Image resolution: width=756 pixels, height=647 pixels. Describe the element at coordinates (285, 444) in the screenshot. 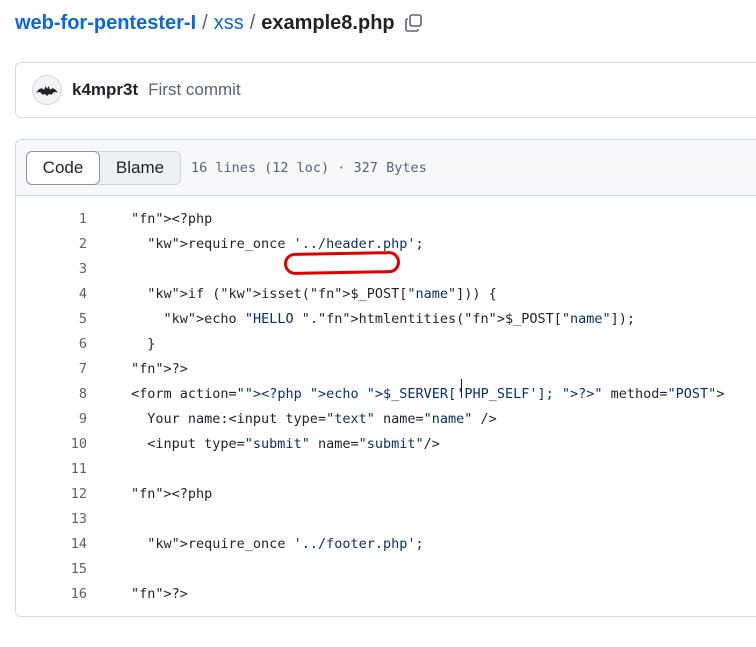

I see `line-content: <input type="submit" name="submit"/>` at that location.